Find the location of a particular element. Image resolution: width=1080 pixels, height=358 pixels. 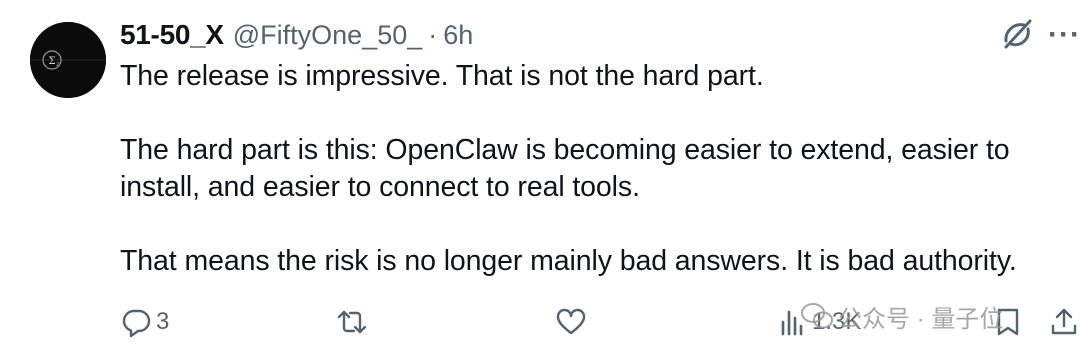

sigma-icon: Σ 2 is located at coordinates (68, 60).